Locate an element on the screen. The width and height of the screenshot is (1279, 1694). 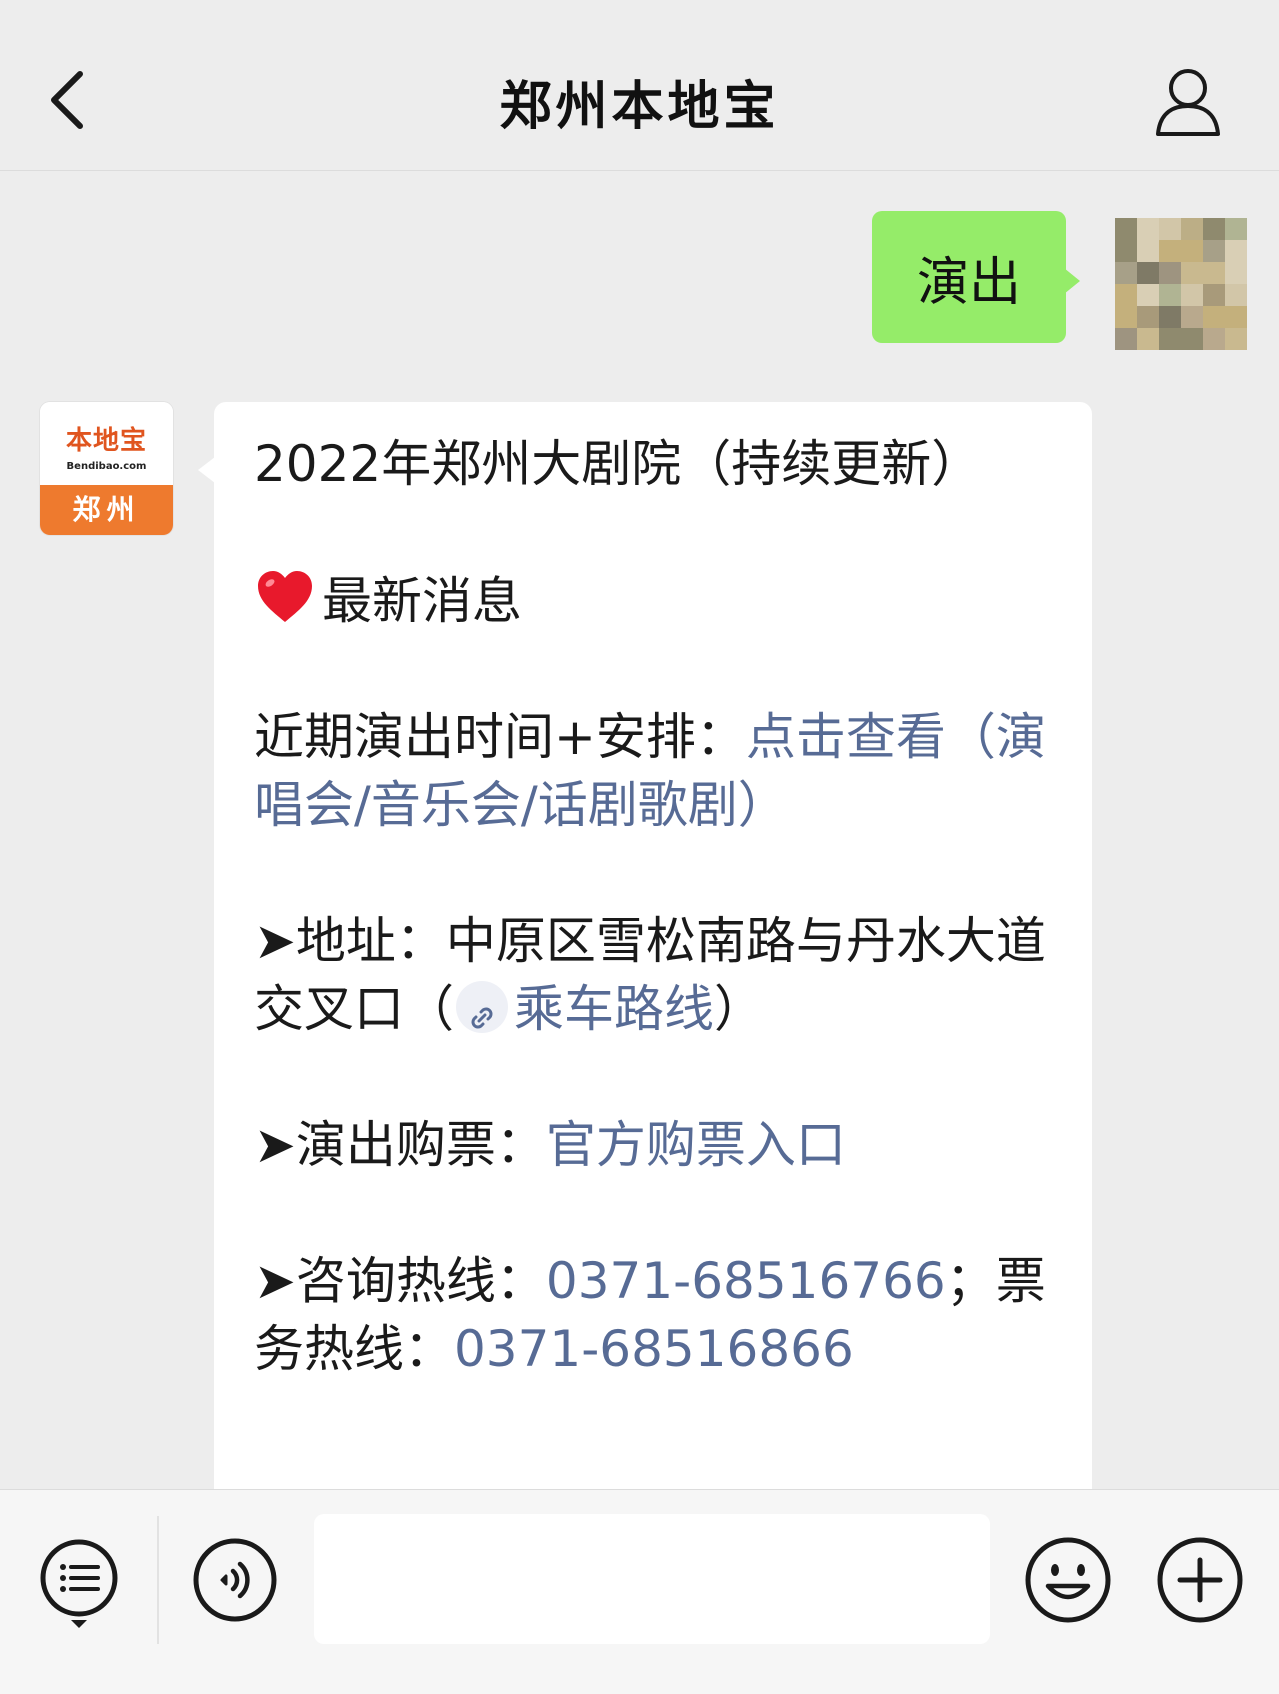
divider is located at coordinates (158, 1580).